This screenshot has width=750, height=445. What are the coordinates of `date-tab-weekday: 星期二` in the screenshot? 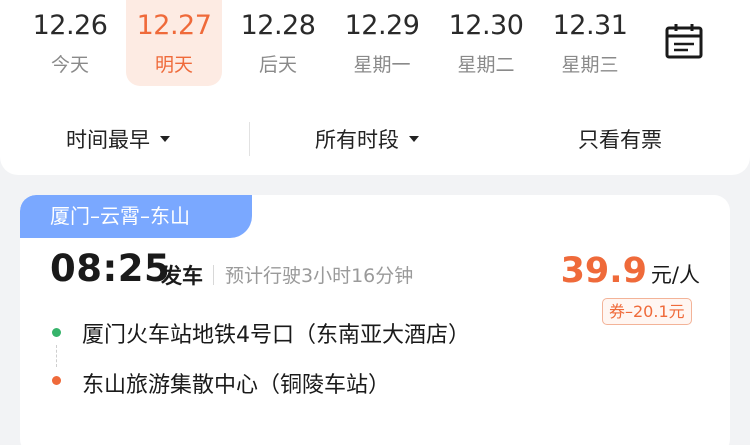 It's located at (486, 65).